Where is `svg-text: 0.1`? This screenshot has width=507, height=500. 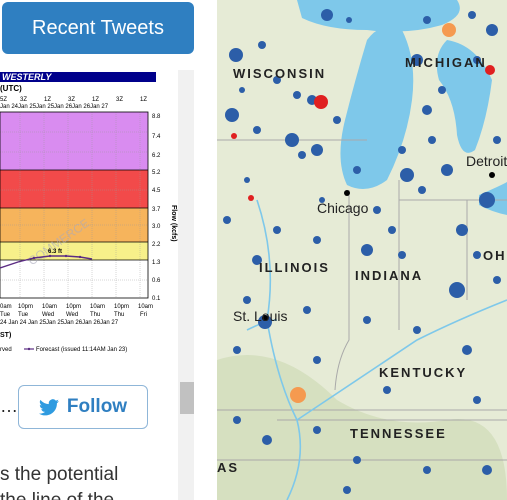 svg-text: 0.1 is located at coordinates (156, 299).